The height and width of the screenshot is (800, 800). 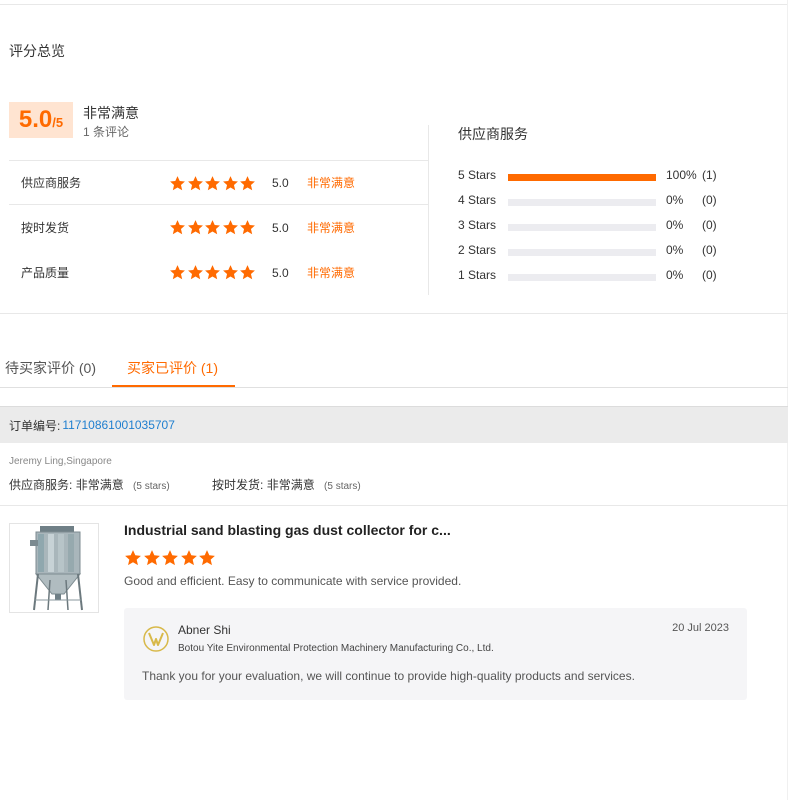 I want to click on rating-row-on-time-delivery: 按时发货 5.0 非常满意, so click(x=219, y=227).